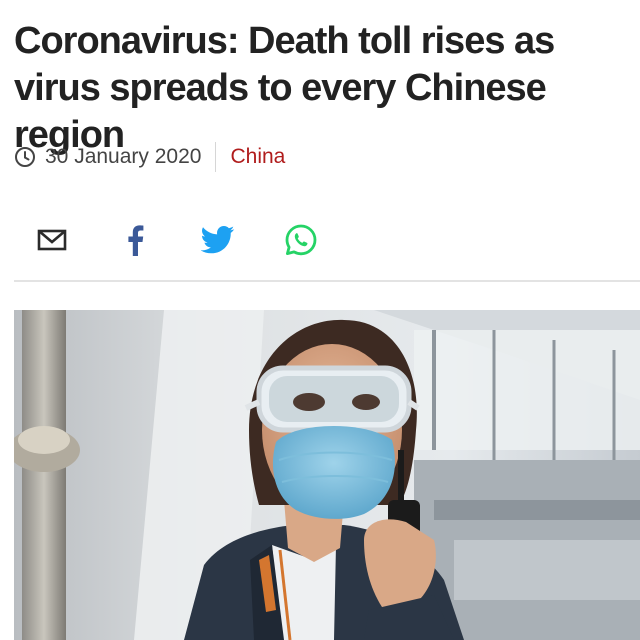 The height and width of the screenshot is (640, 640). Describe the element at coordinates (25, 157) in the screenshot. I see `clock-icon` at that location.